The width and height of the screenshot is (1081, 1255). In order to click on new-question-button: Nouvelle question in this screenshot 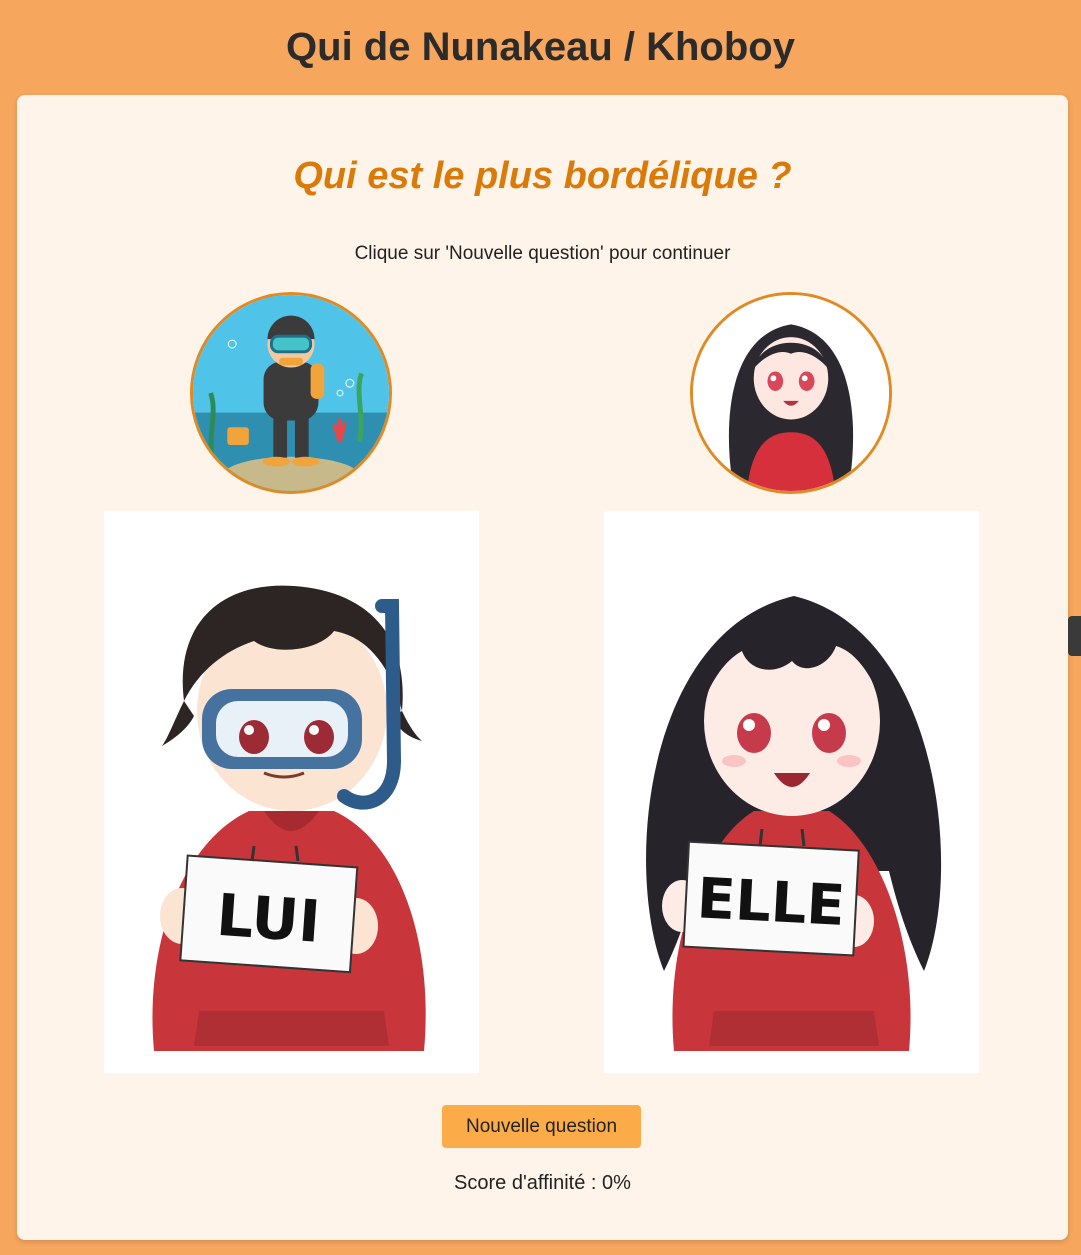, I will do `click(541, 1126)`.